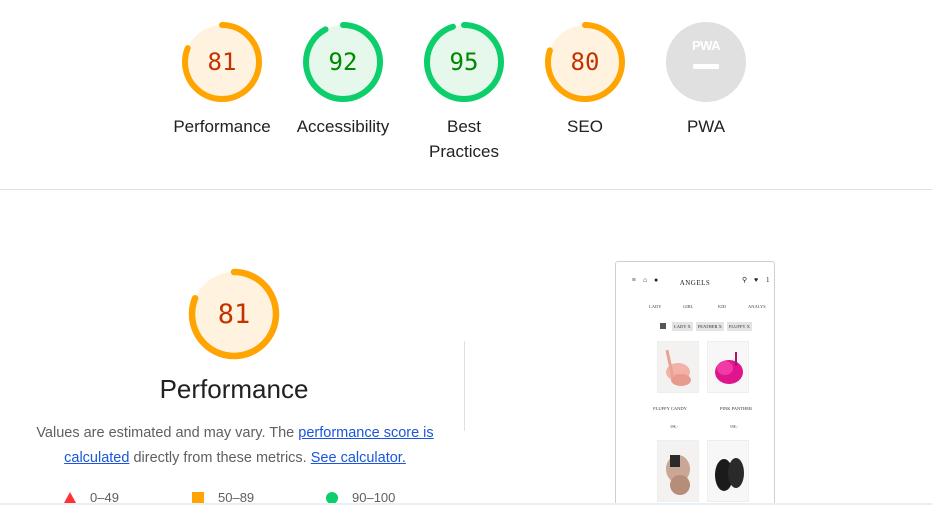 The image size is (932, 505). Describe the element at coordinates (709, 326) in the screenshot. I see `preview-chip: FEATHER X` at that location.